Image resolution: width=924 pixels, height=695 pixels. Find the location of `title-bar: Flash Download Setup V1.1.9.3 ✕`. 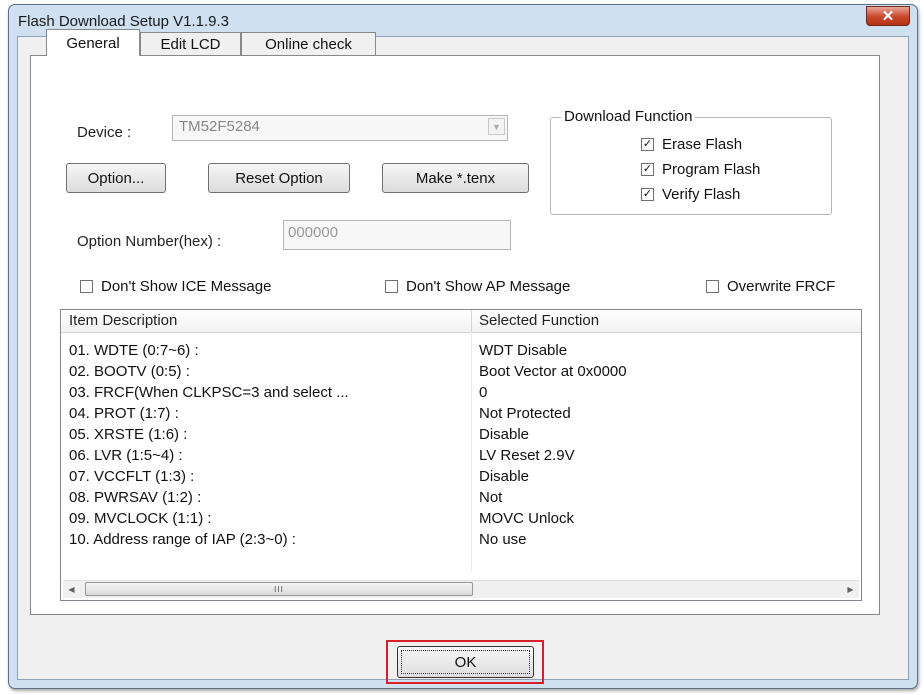

title-bar: Flash Download Setup V1.1.9.3 ✕ is located at coordinates (463, 20).